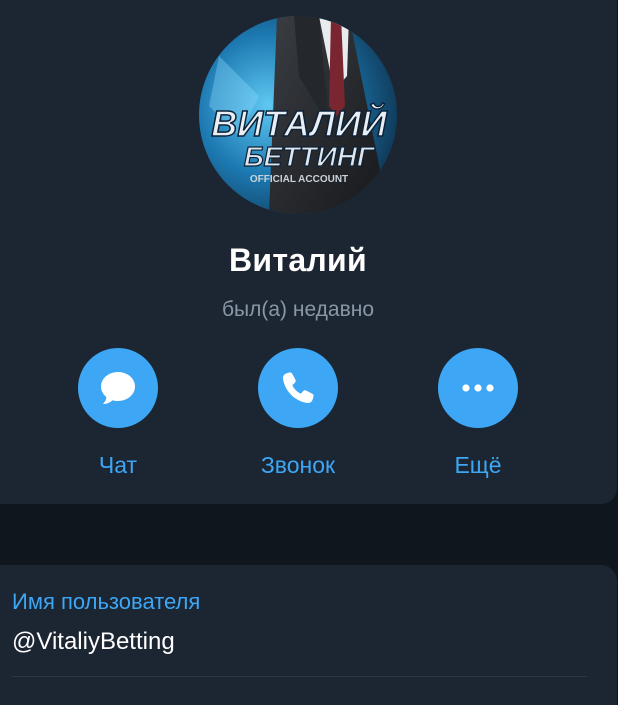 This screenshot has height=705, width=618. What do you see at coordinates (93, 642) in the screenshot?
I see `username-value: @VitaliyBetting` at bounding box center [93, 642].